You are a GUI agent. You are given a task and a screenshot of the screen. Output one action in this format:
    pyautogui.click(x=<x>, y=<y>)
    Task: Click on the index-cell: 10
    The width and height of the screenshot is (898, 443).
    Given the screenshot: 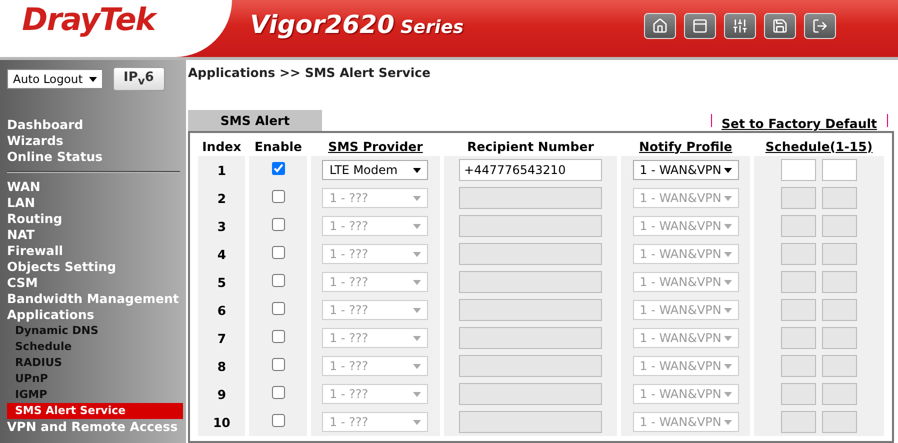 What is the action you would take?
    pyautogui.click(x=221, y=422)
    